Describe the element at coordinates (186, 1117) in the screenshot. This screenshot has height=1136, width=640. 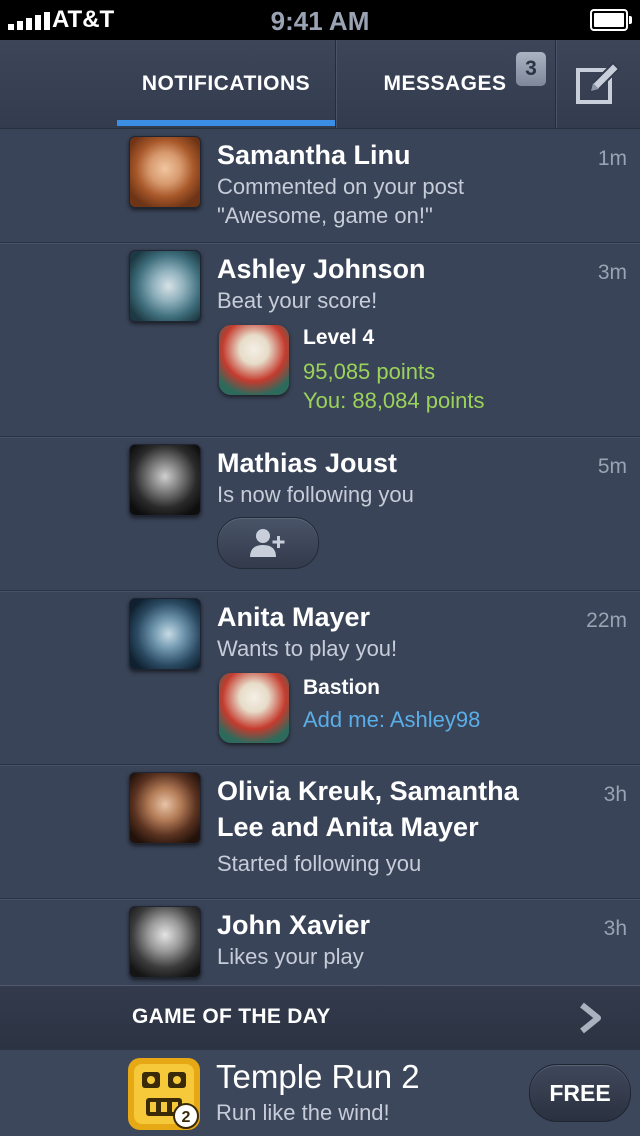
I see `svg-text: 2` at that location.